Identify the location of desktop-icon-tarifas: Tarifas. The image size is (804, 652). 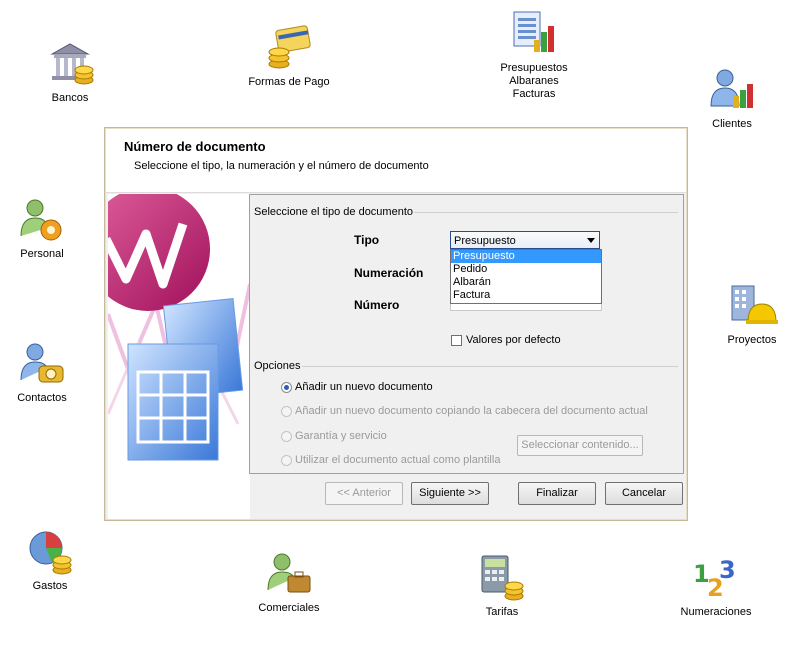
(502, 586).